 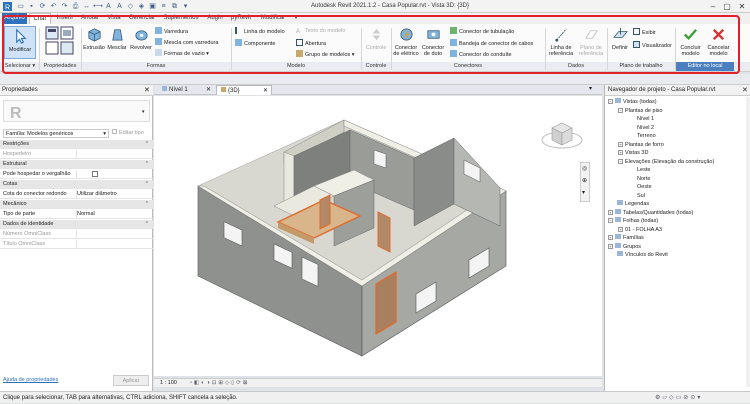 What do you see at coordinates (119, 6) in the screenshot?
I see `text-icon: A` at bounding box center [119, 6].